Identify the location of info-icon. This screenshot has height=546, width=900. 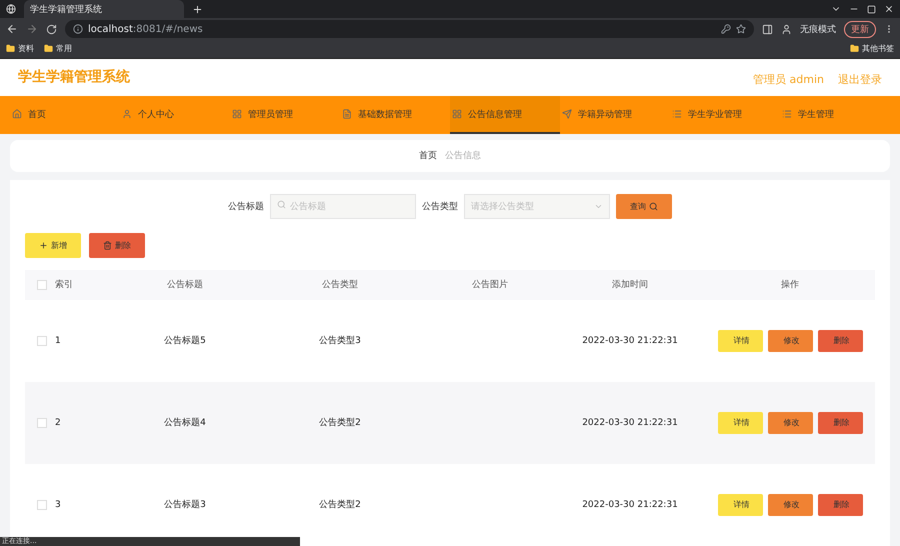
(78, 29).